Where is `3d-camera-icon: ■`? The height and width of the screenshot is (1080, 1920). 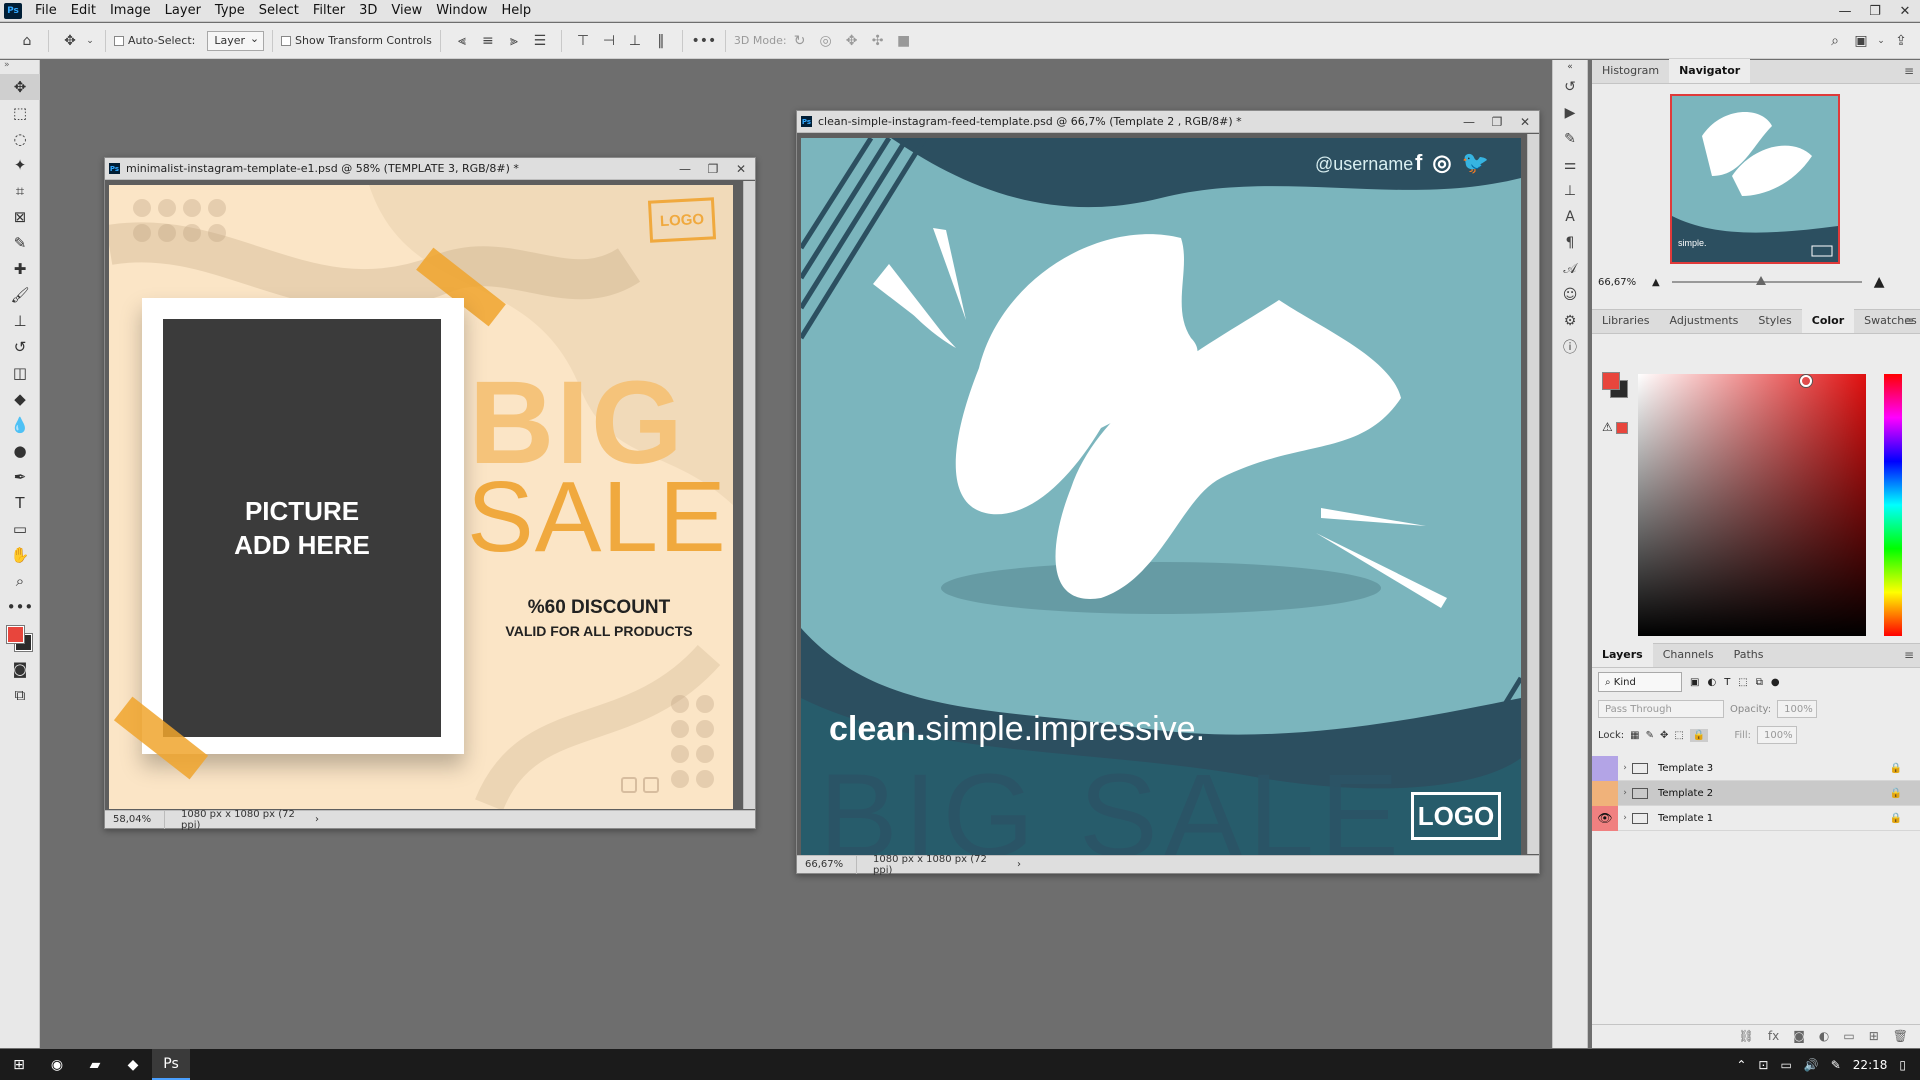 3d-camera-icon: ■ is located at coordinates (904, 41).